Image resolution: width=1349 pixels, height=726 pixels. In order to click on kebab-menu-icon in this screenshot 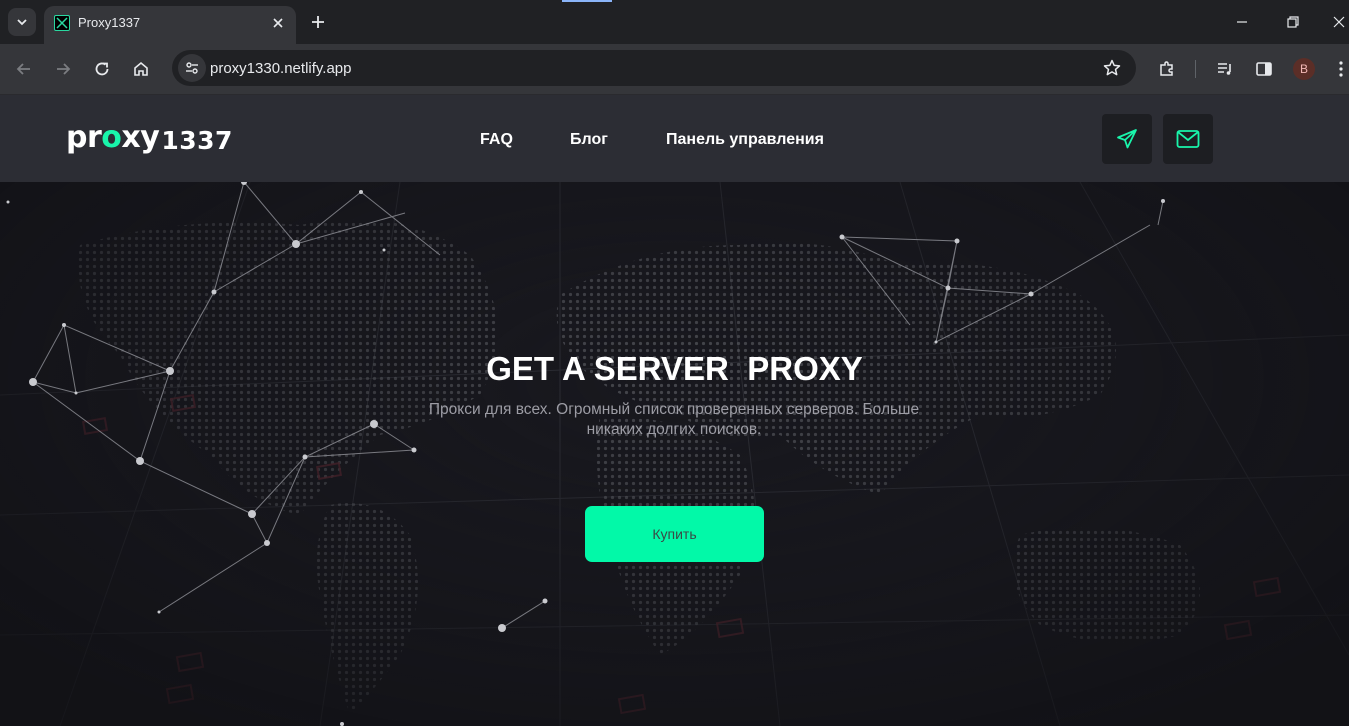, I will do `click(1339, 69)`.